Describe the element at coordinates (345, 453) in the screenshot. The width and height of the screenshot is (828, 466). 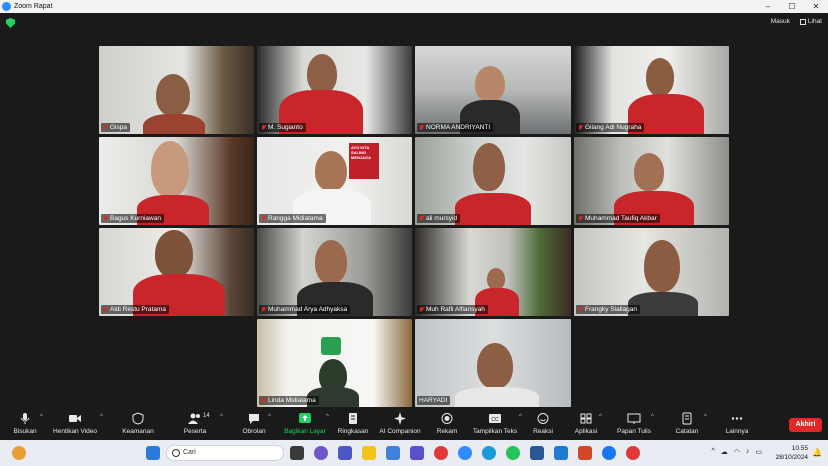
I see `teams-icon` at that location.